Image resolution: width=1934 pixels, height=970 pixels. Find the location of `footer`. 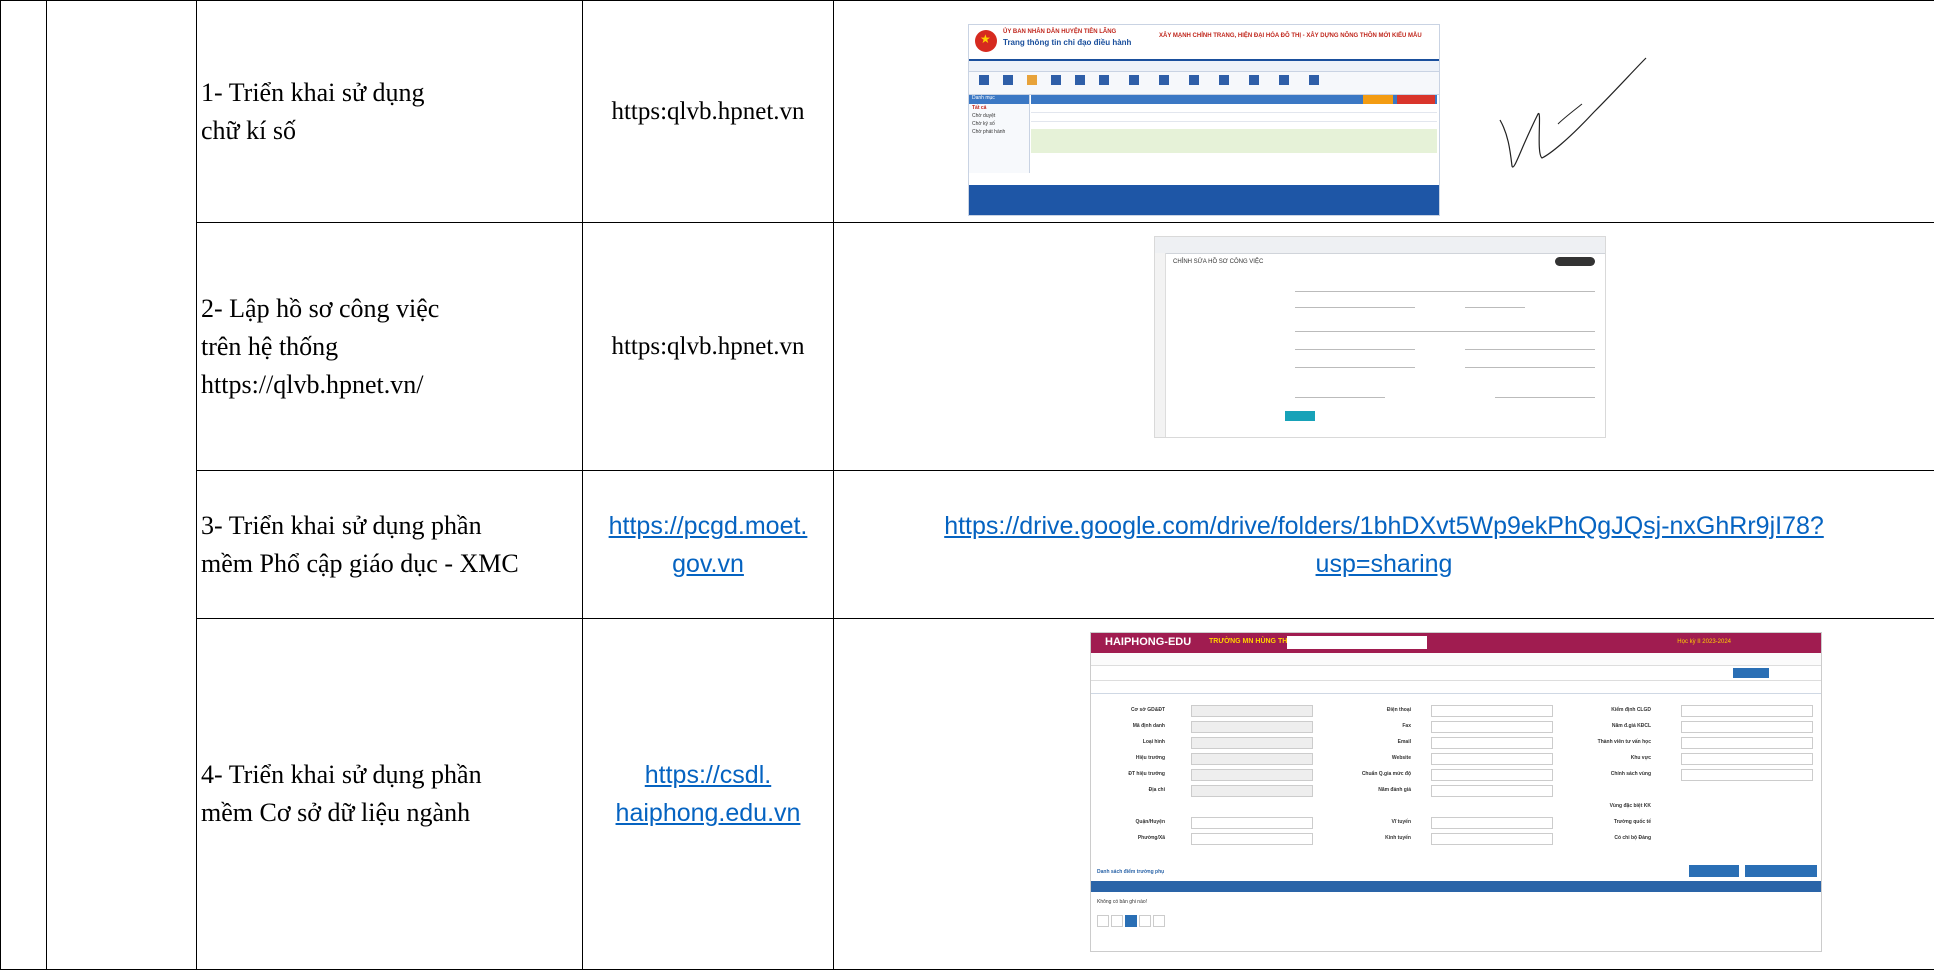

footer is located at coordinates (1204, 200).